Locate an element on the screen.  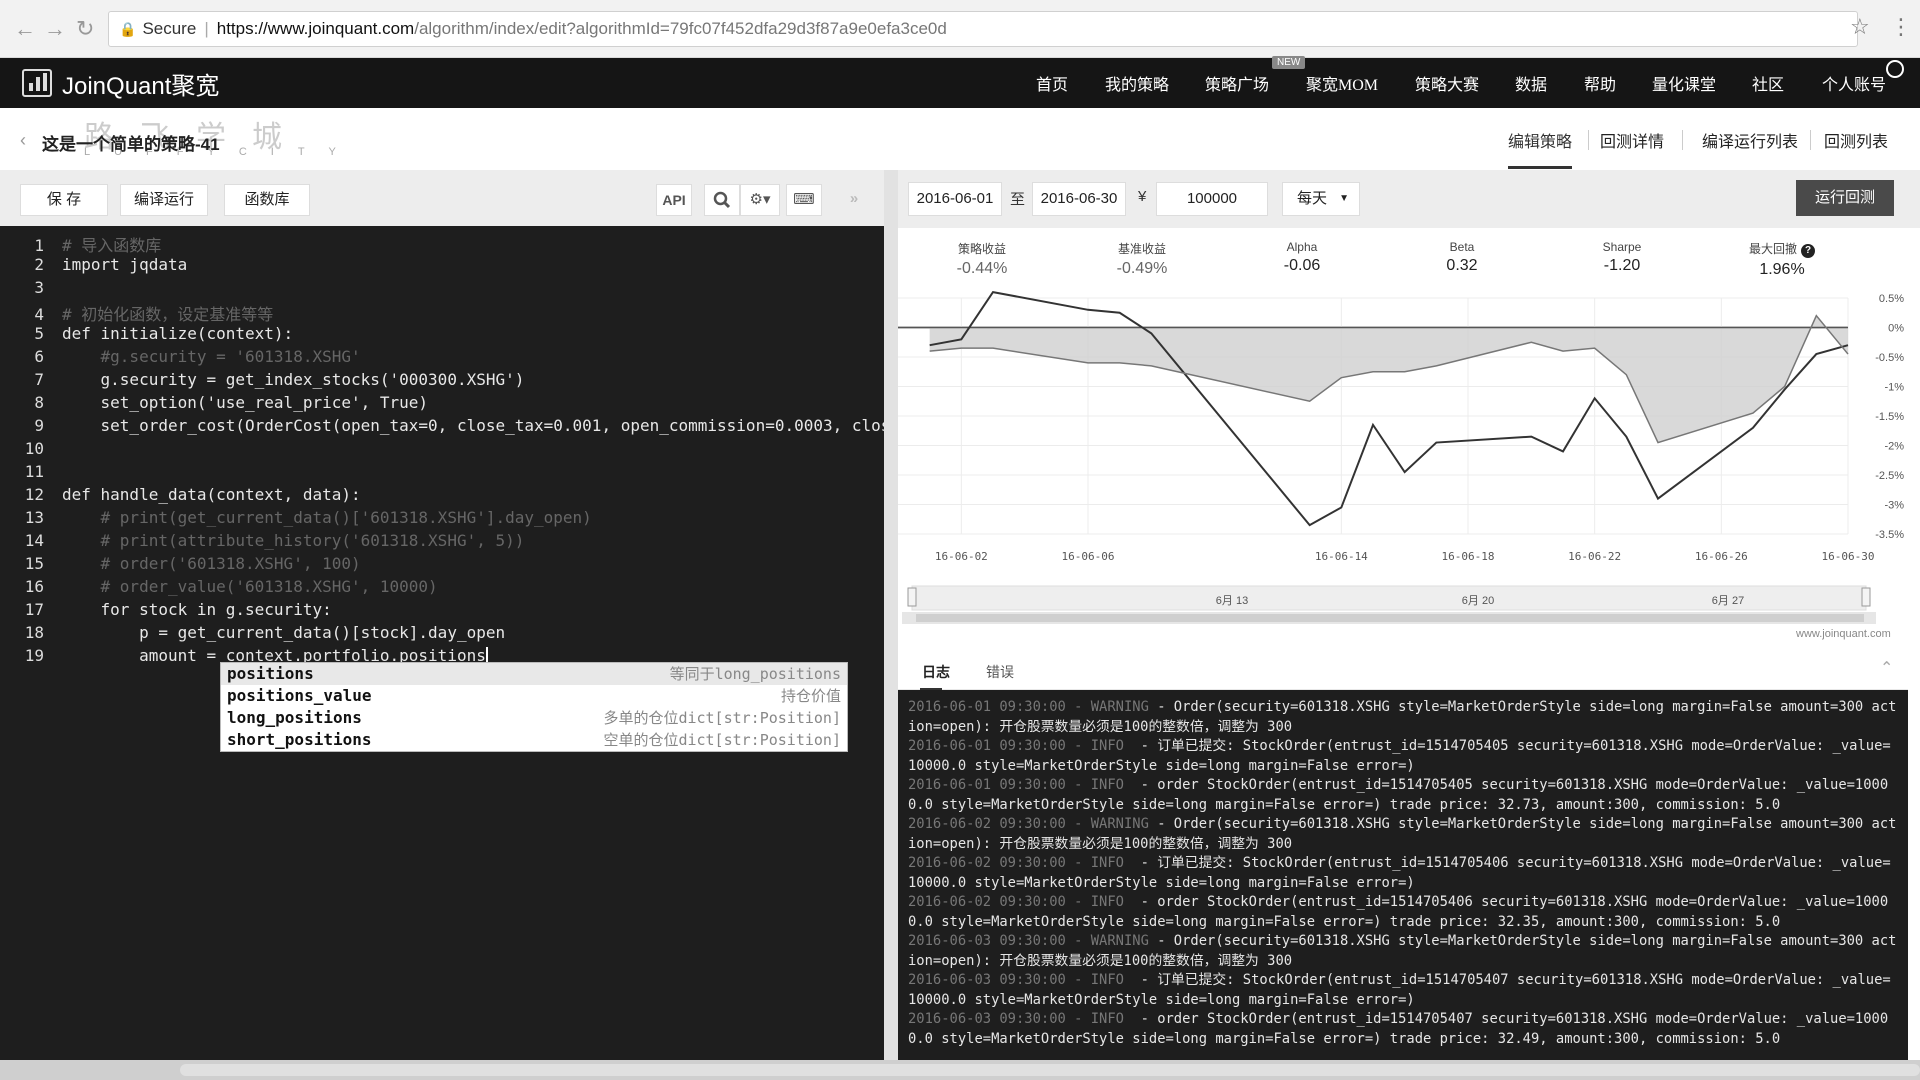
metric-label: Beta is located at coordinates (1462, 247).